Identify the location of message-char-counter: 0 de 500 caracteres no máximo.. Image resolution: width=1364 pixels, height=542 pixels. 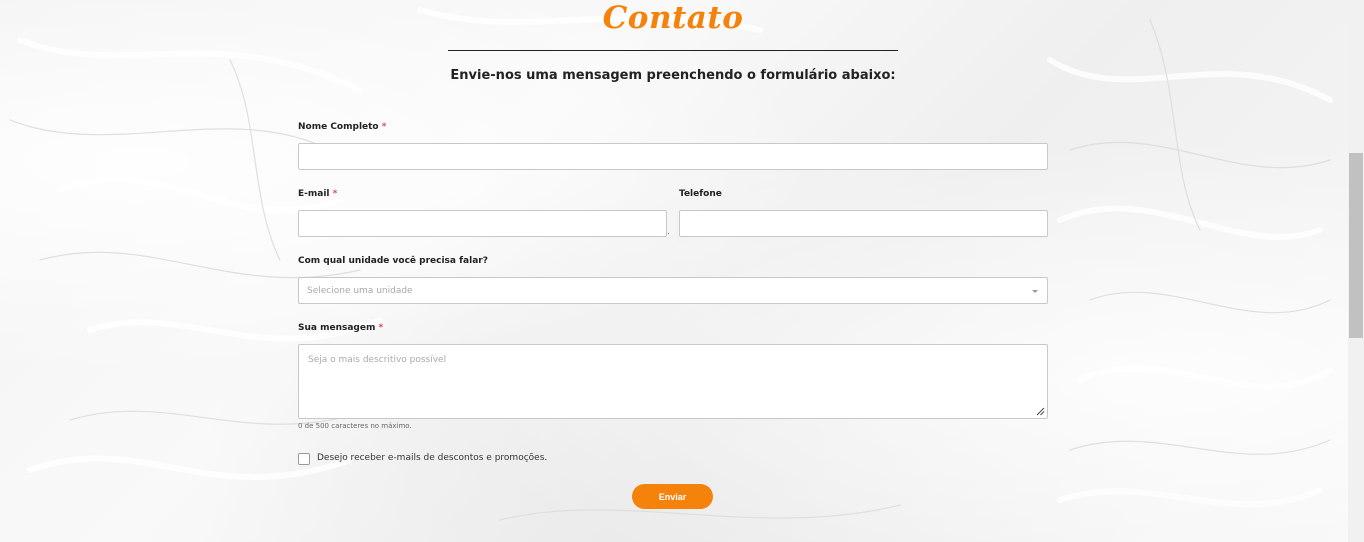
(355, 426).